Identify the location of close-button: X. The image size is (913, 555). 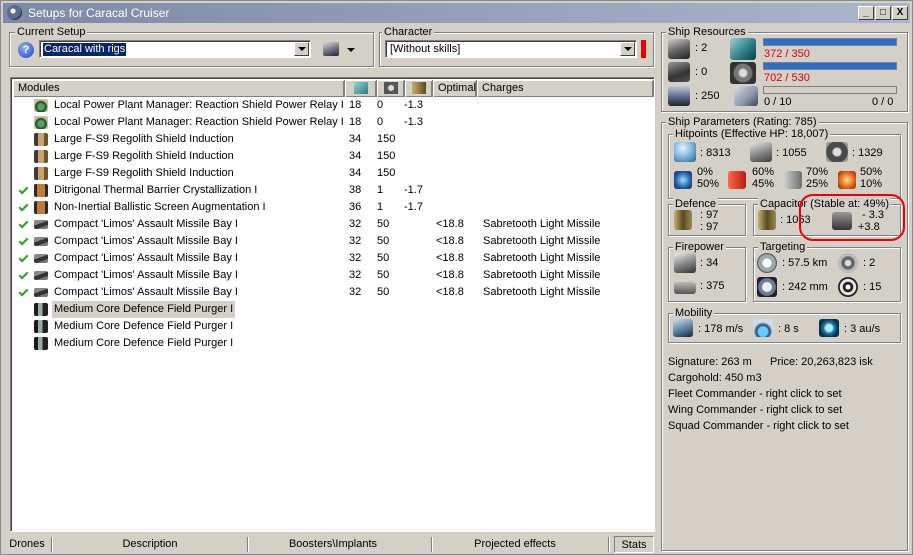
(900, 13).